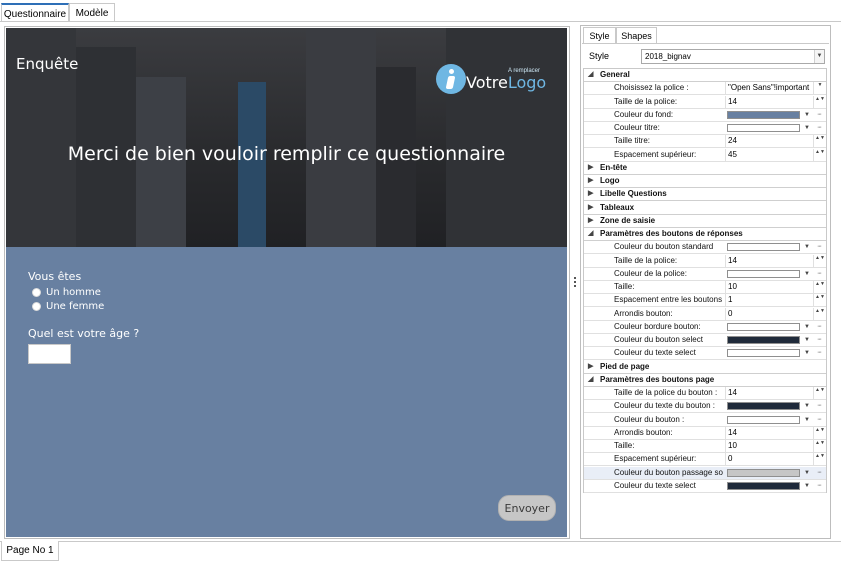 Image resolution: width=841 pixels, height=565 pixels. What do you see at coordinates (705, 155) in the screenshot?
I see `property-row: Espacement supérieur: 45 ▲▼` at bounding box center [705, 155].